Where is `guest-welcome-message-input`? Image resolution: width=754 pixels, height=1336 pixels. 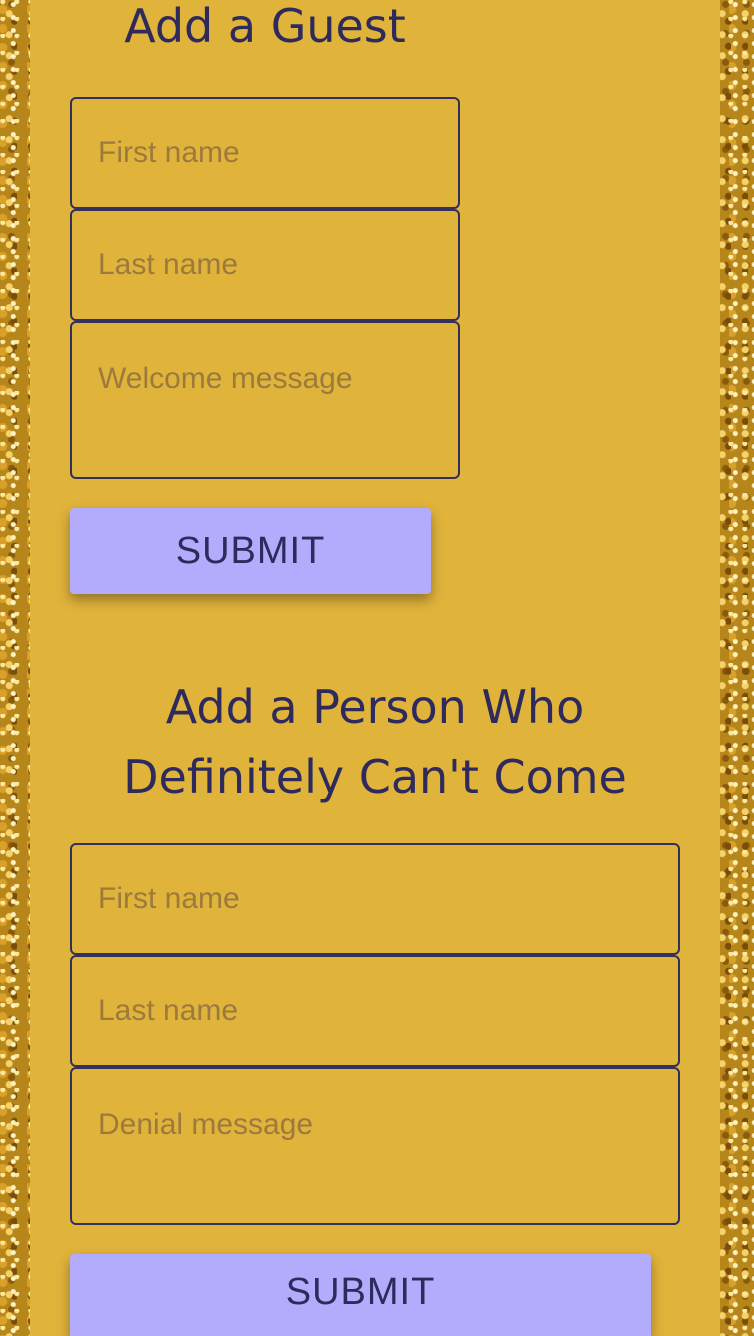
guest-welcome-message-input is located at coordinates (265, 400).